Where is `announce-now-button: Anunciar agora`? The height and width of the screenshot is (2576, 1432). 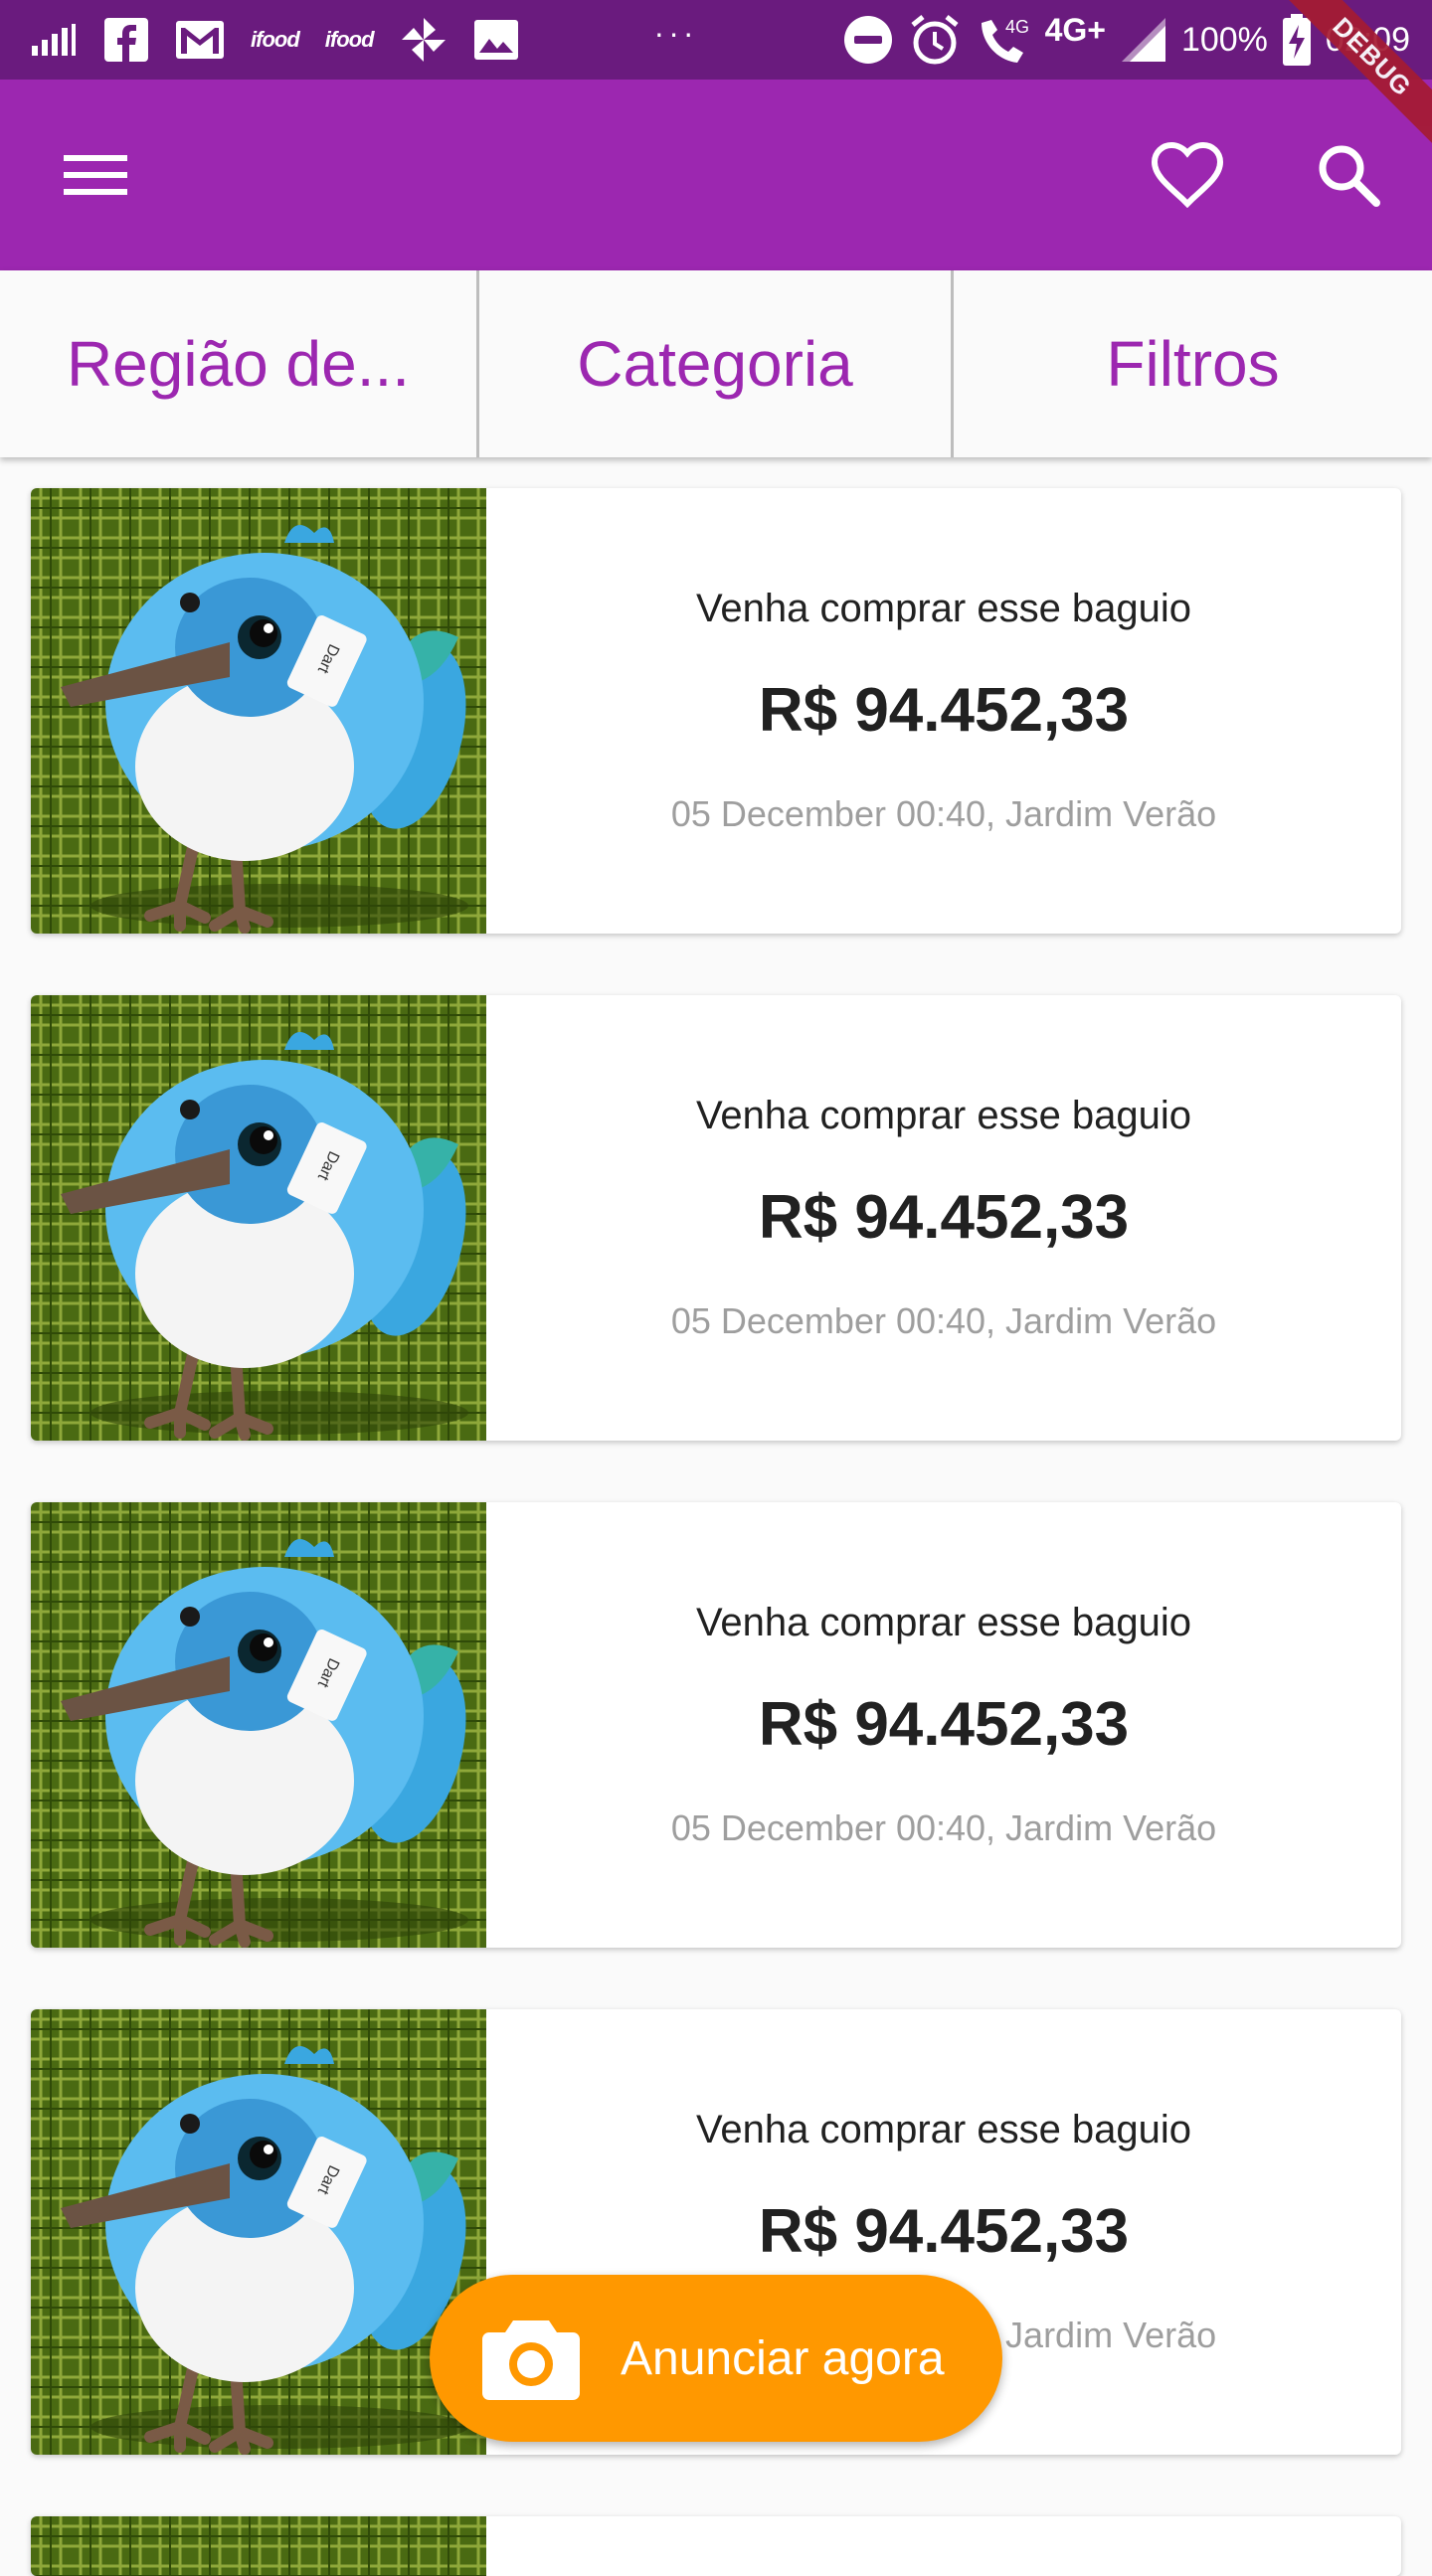
announce-now-button: Anunciar agora is located at coordinates (716, 2358).